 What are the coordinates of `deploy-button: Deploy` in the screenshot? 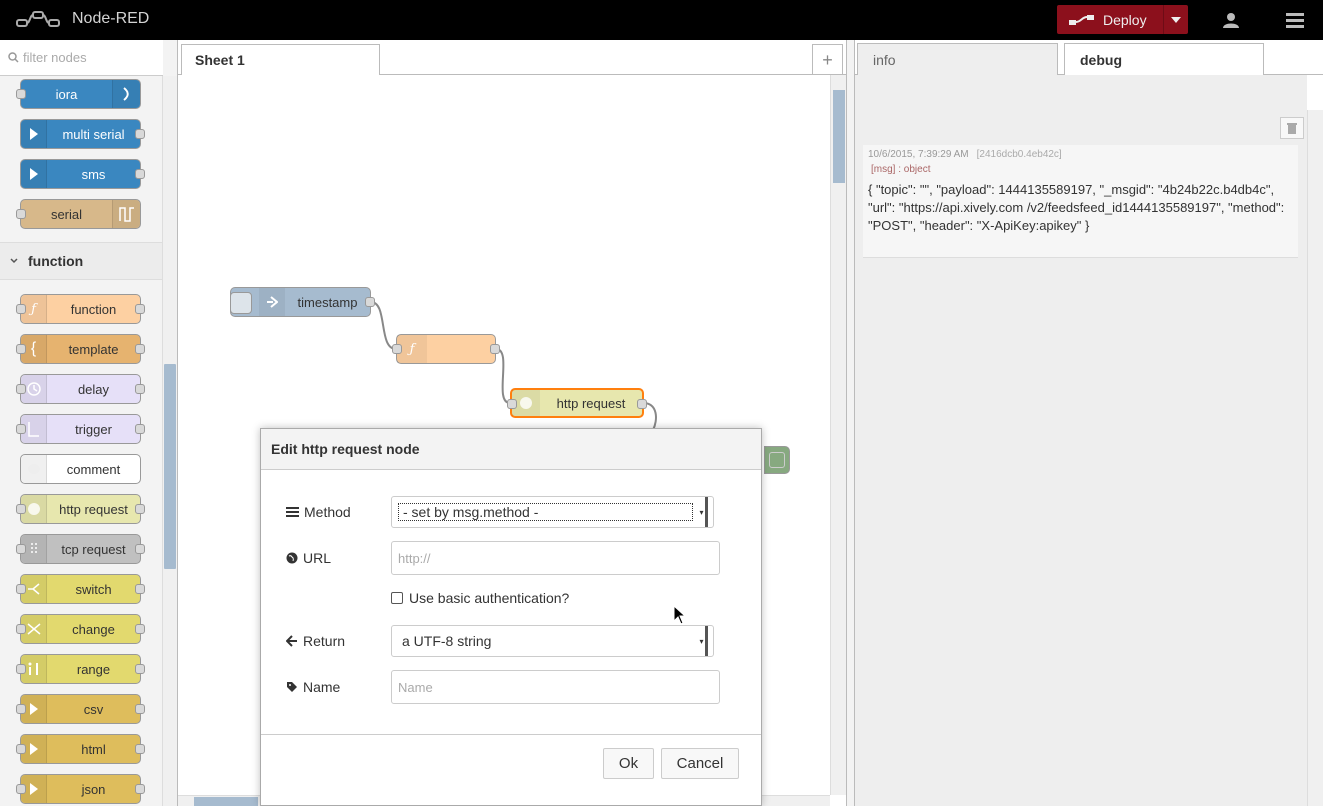 It's located at (1122, 19).